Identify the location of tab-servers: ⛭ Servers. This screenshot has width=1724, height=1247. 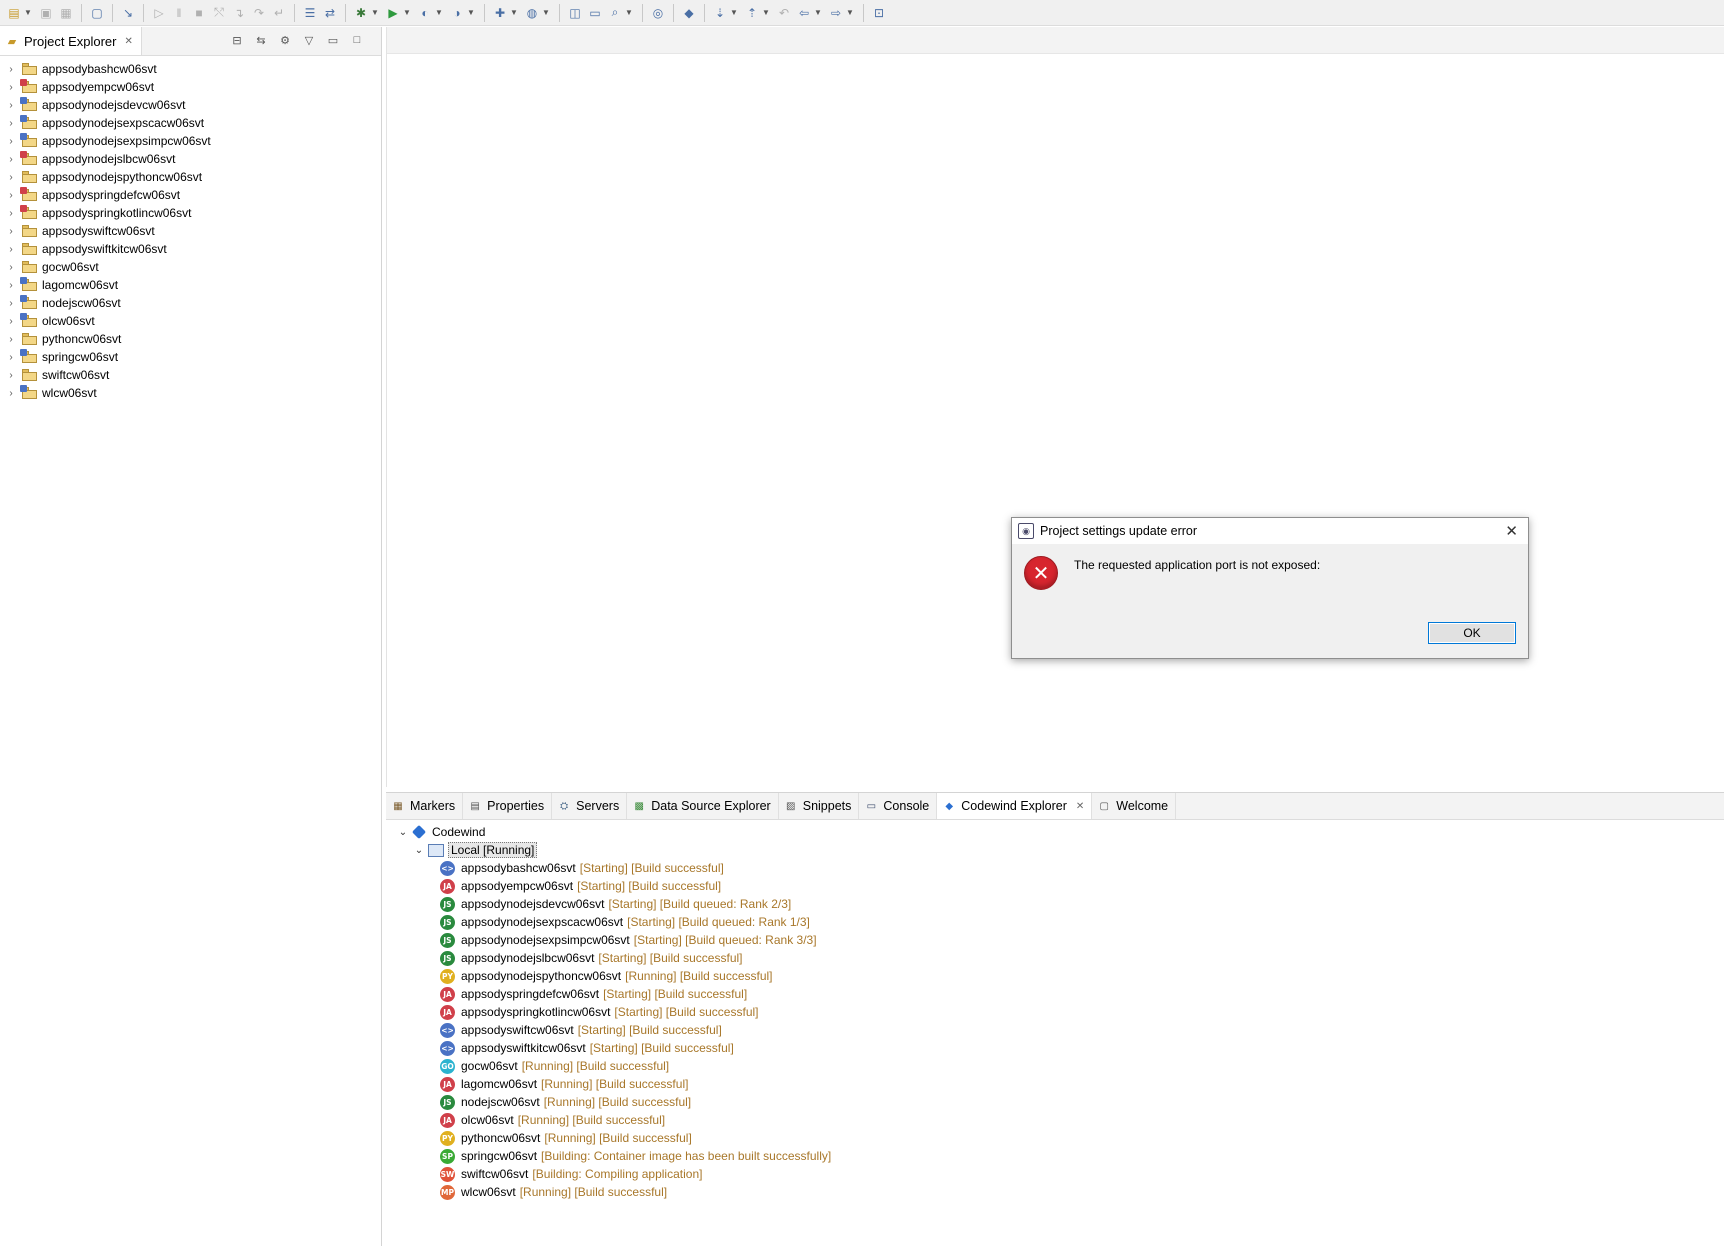
(590, 806).